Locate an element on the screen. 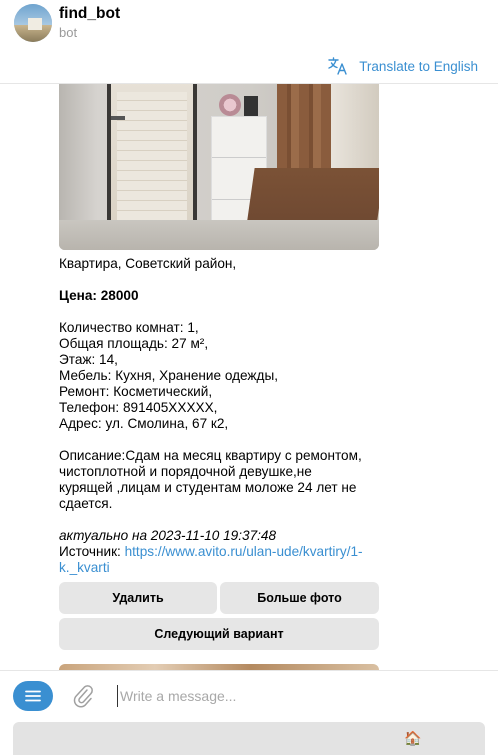 The height and width of the screenshot is (755, 498). floor-line: Этаж: 14, is located at coordinates (88, 359).